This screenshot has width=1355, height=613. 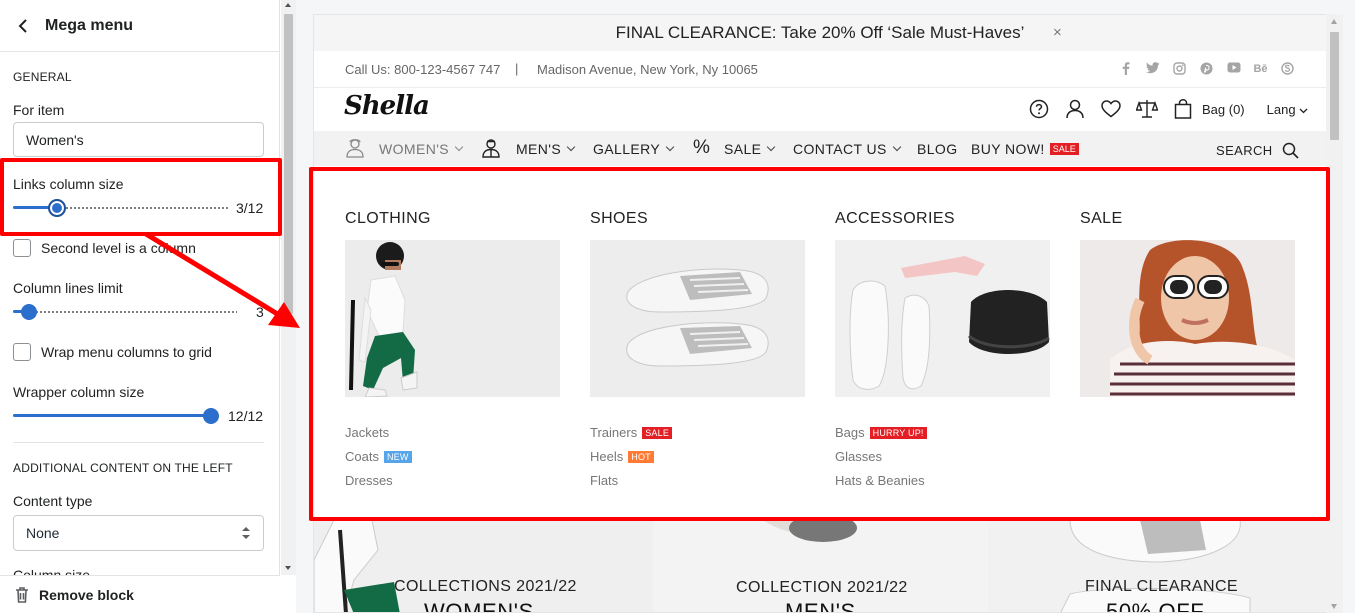 I want to click on banner-sub-text: FINAL CLEARANCE, so click(x=1161, y=586).